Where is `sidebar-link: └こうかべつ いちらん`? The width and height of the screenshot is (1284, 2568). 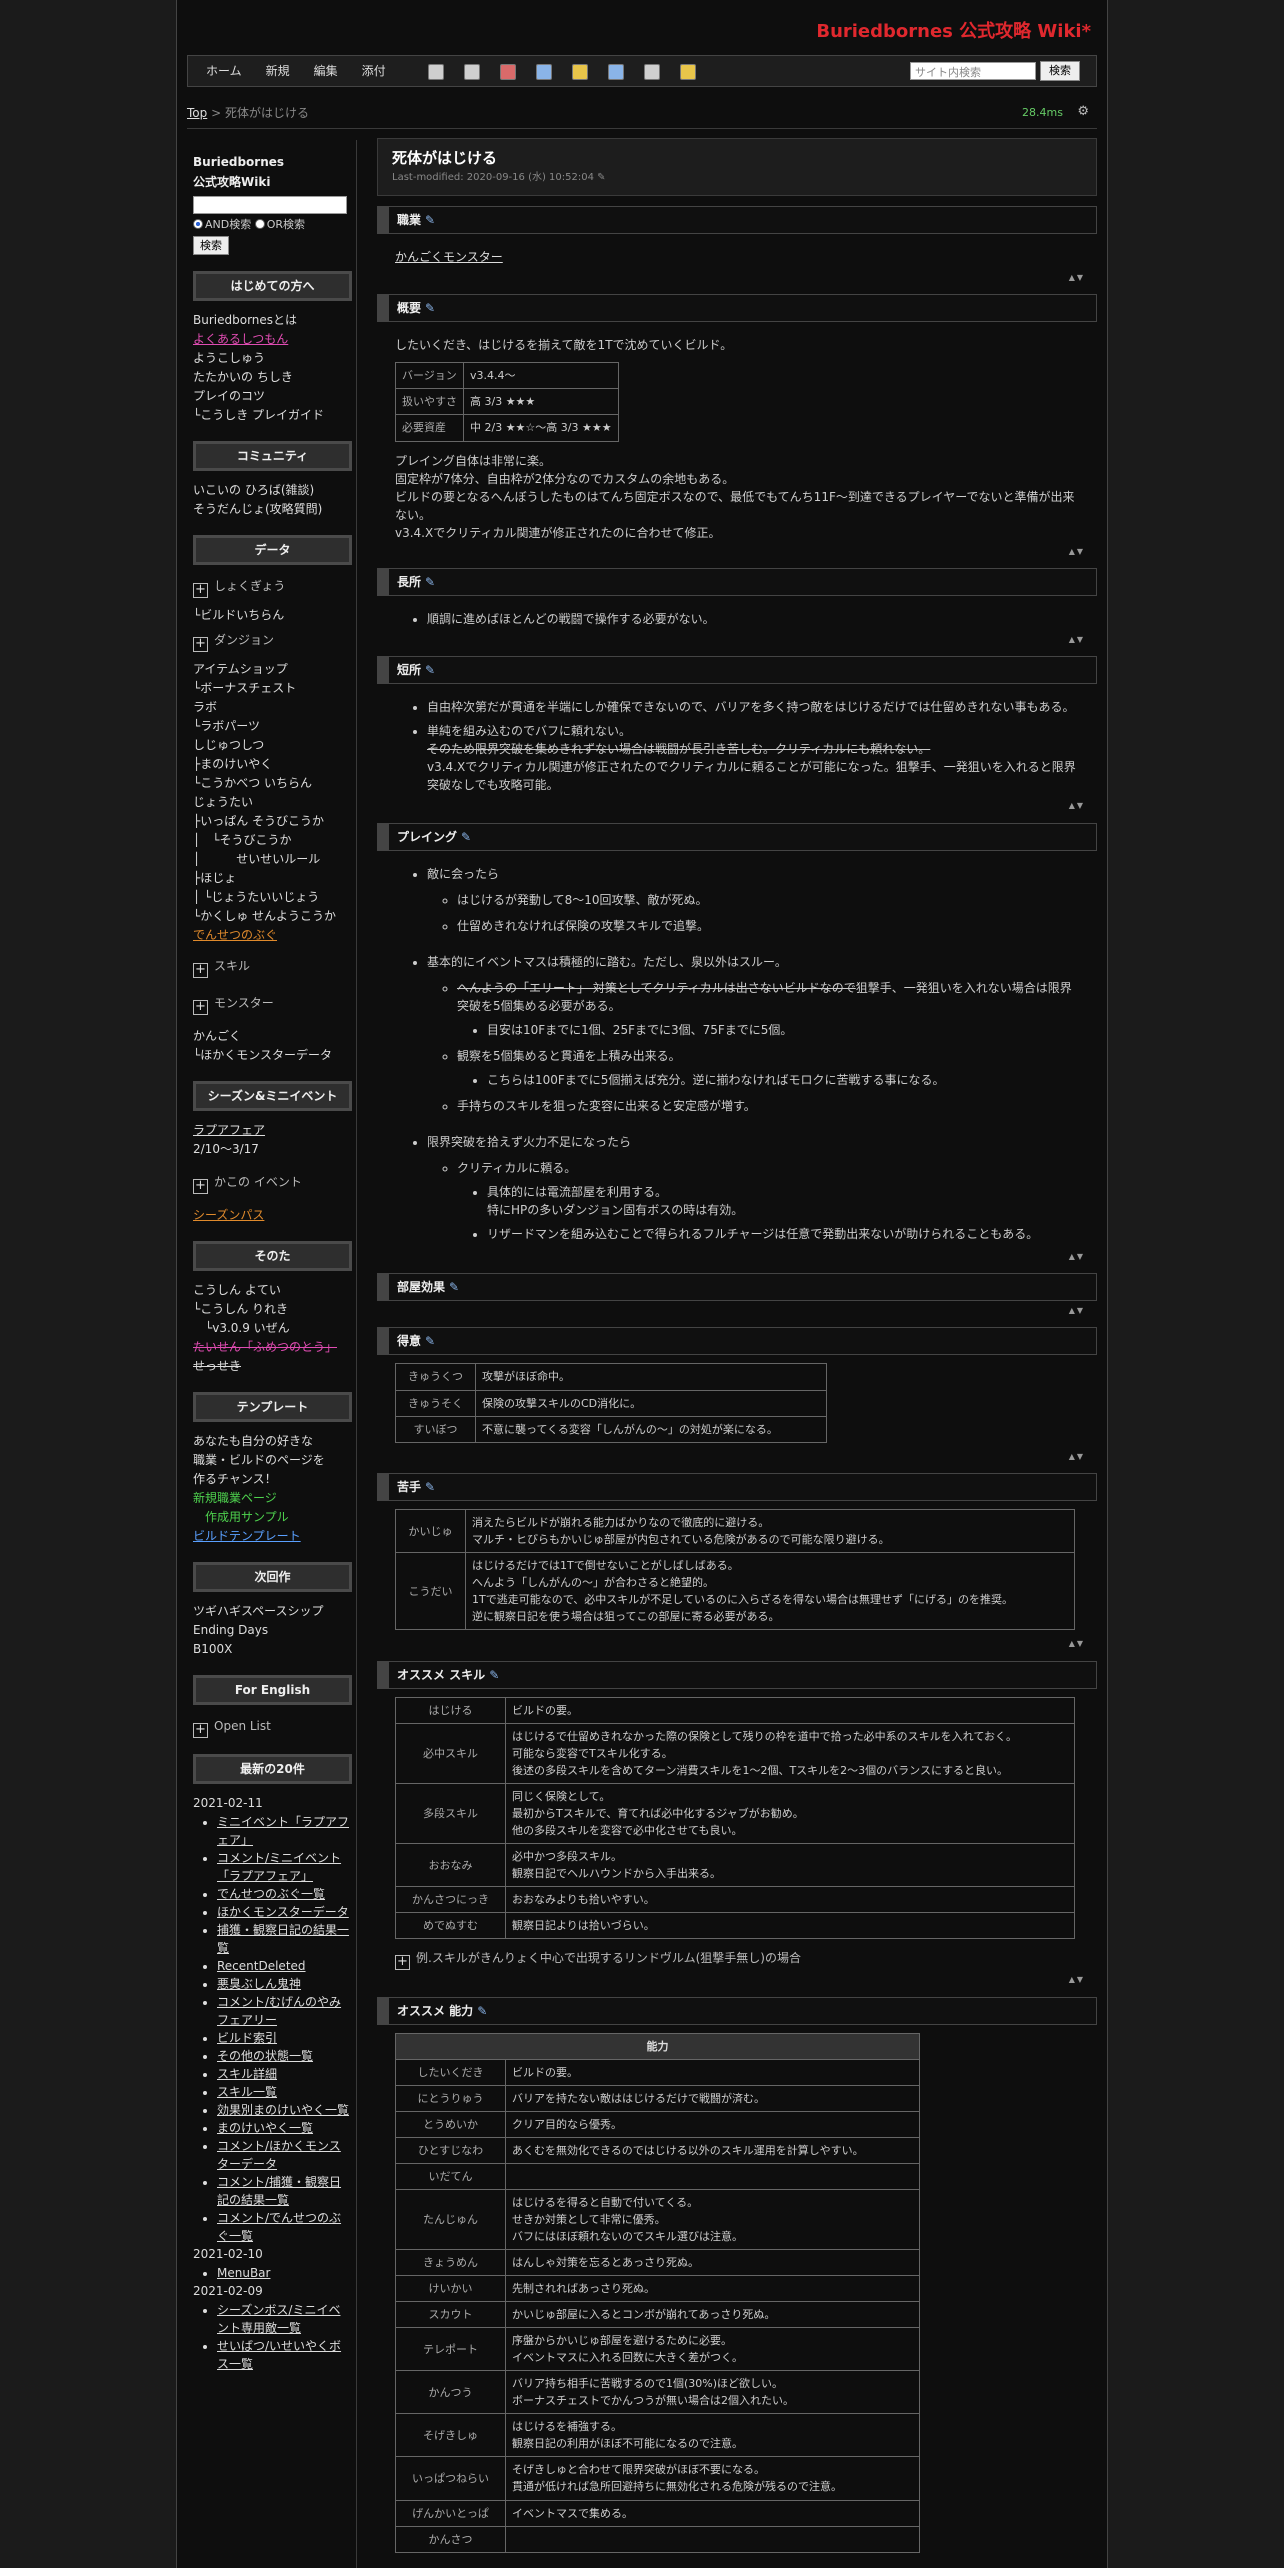 sidebar-link: └こうかべつ いちらん is located at coordinates (272, 783).